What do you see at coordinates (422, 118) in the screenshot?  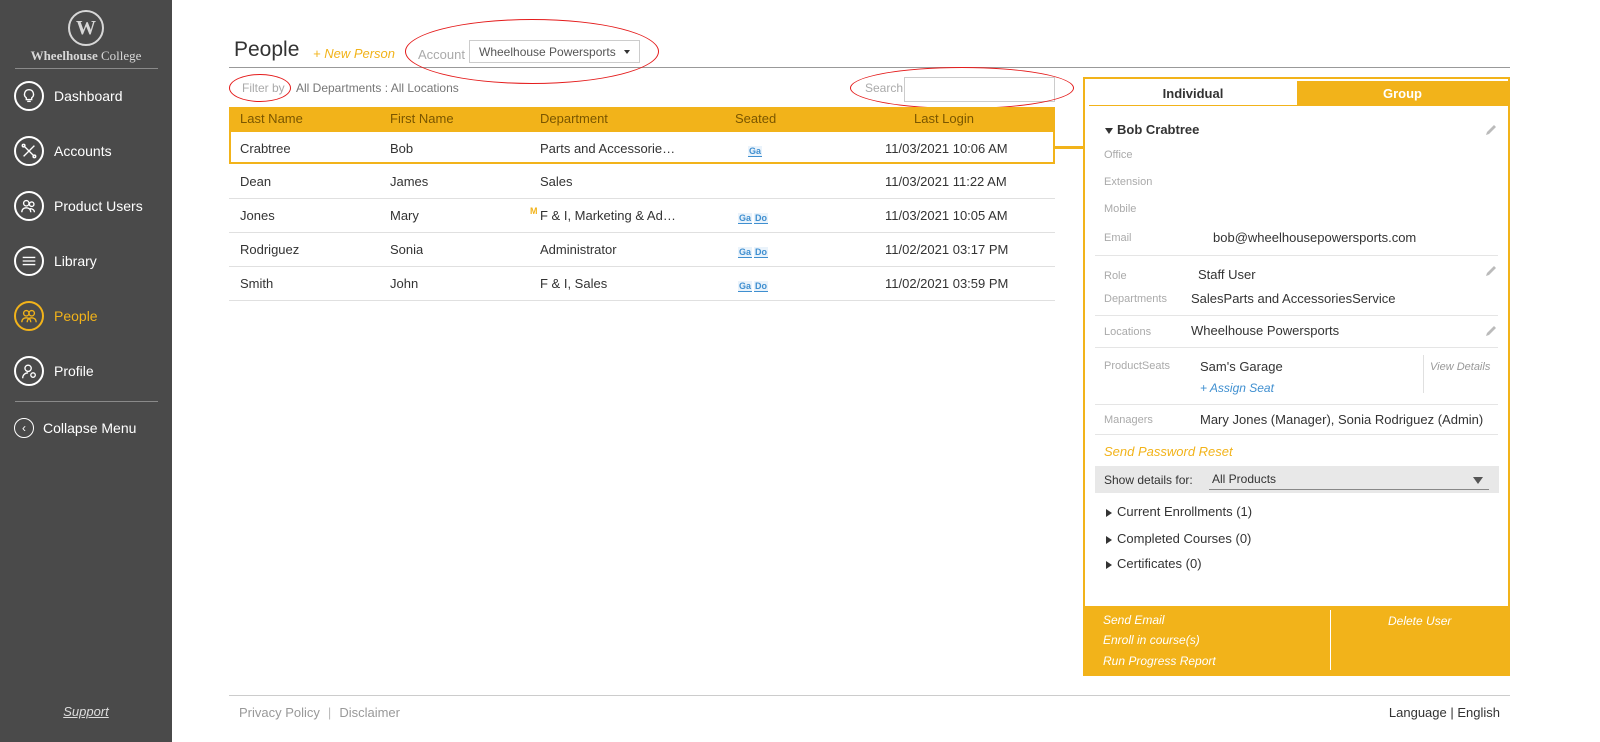 I see `column-header-first-name: First Name` at bounding box center [422, 118].